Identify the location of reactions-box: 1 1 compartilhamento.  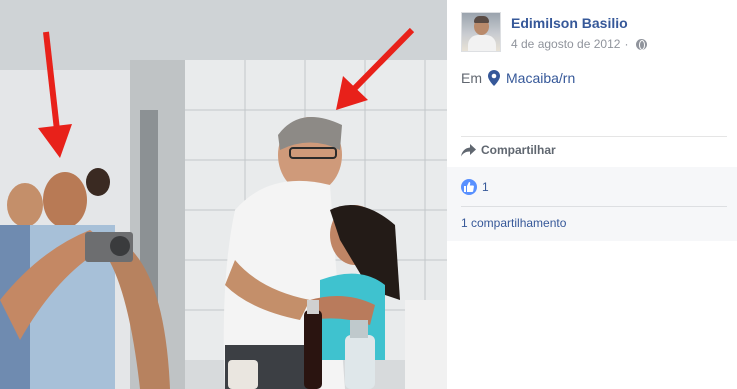
(592, 204).